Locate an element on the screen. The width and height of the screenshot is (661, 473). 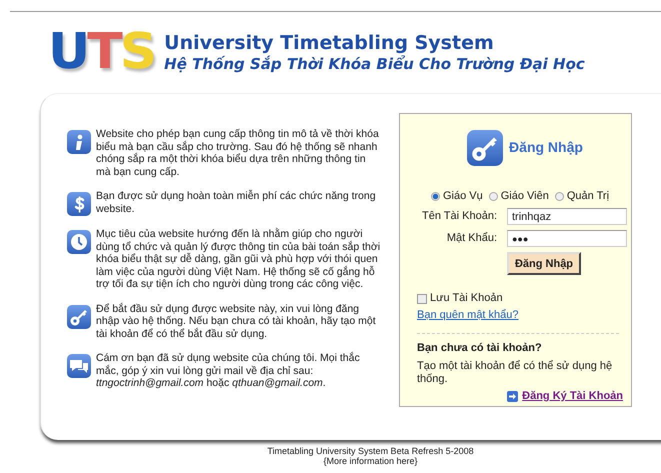
info-icon is located at coordinates (79, 142).